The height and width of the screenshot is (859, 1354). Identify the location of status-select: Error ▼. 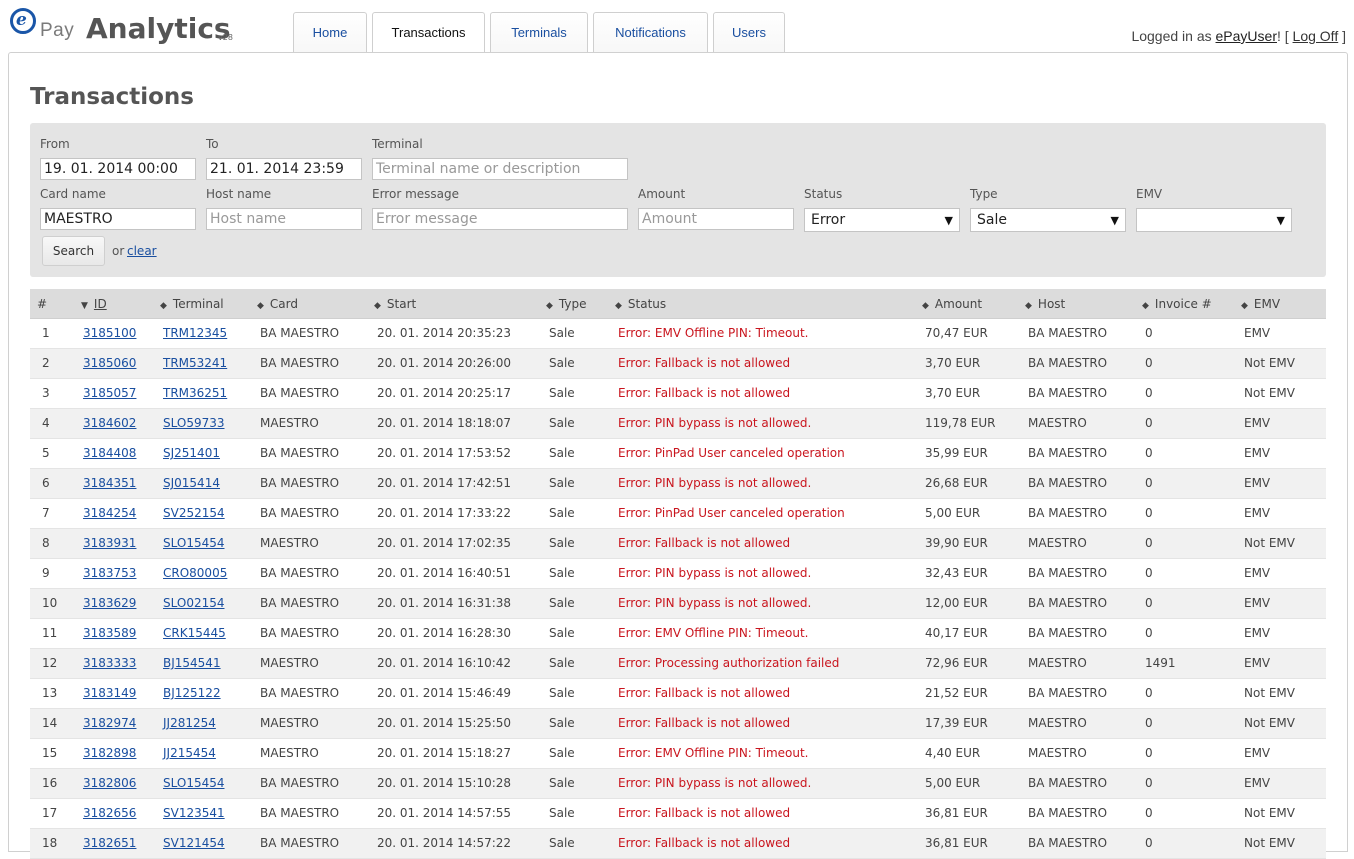
(882, 220).